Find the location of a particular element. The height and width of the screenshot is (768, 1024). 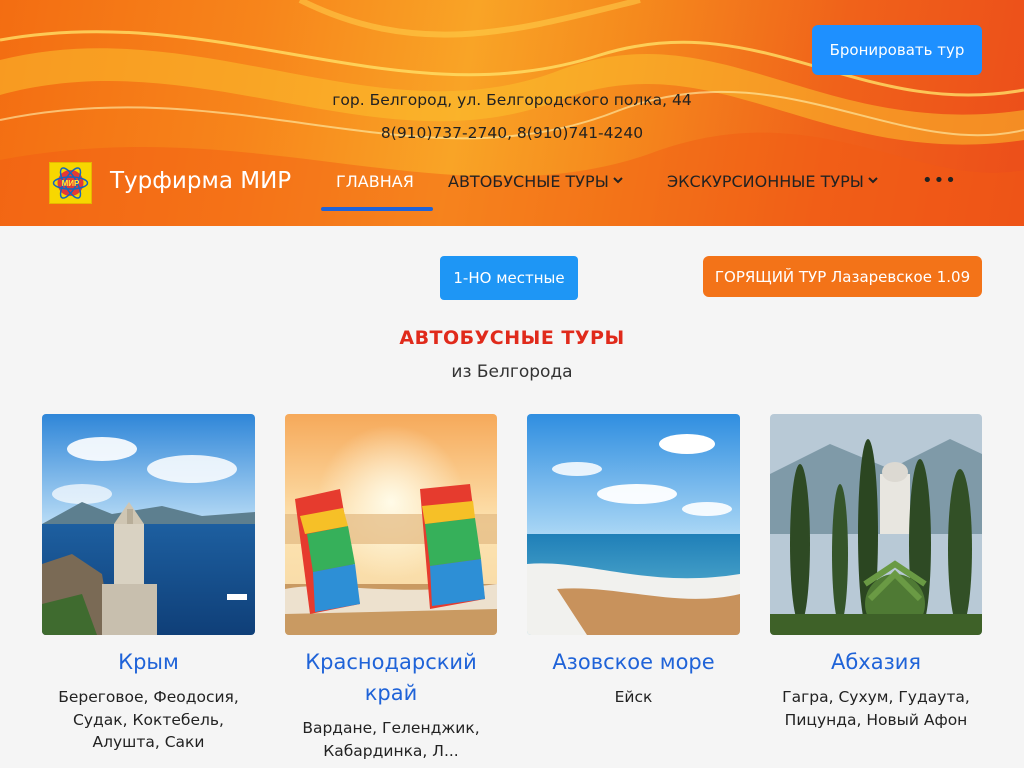

nav-active-indicator is located at coordinates (377, 209).